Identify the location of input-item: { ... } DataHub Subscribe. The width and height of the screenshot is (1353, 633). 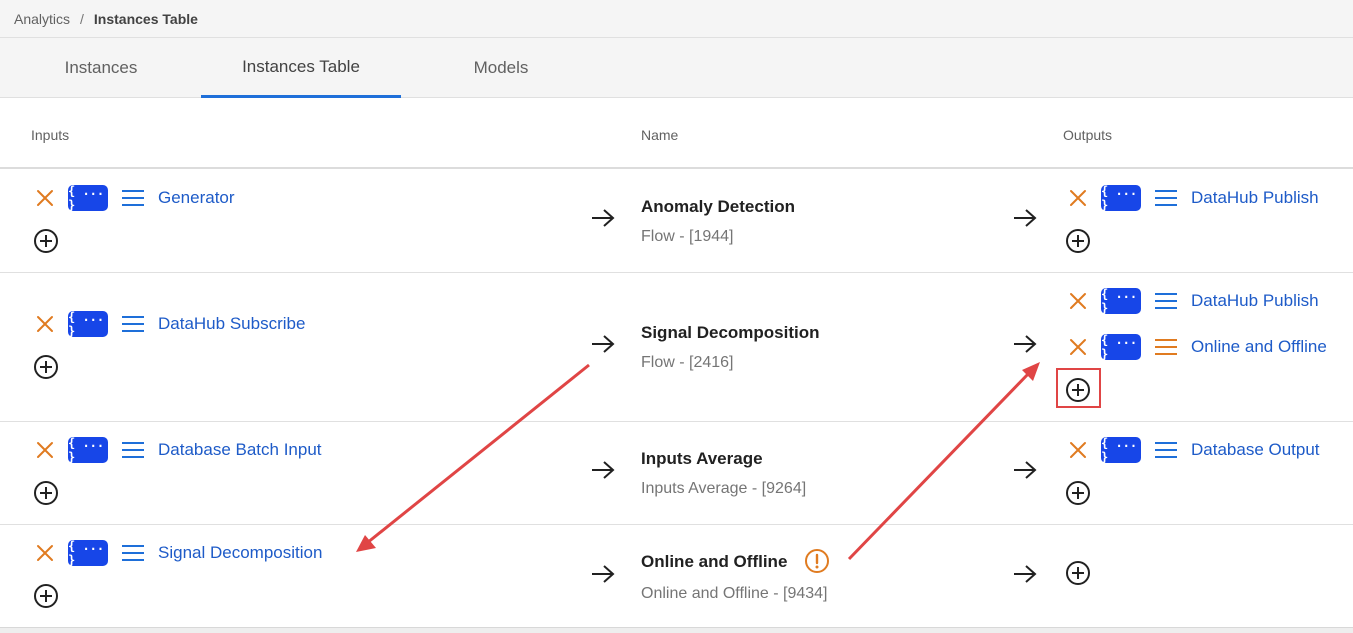
(169, 324).